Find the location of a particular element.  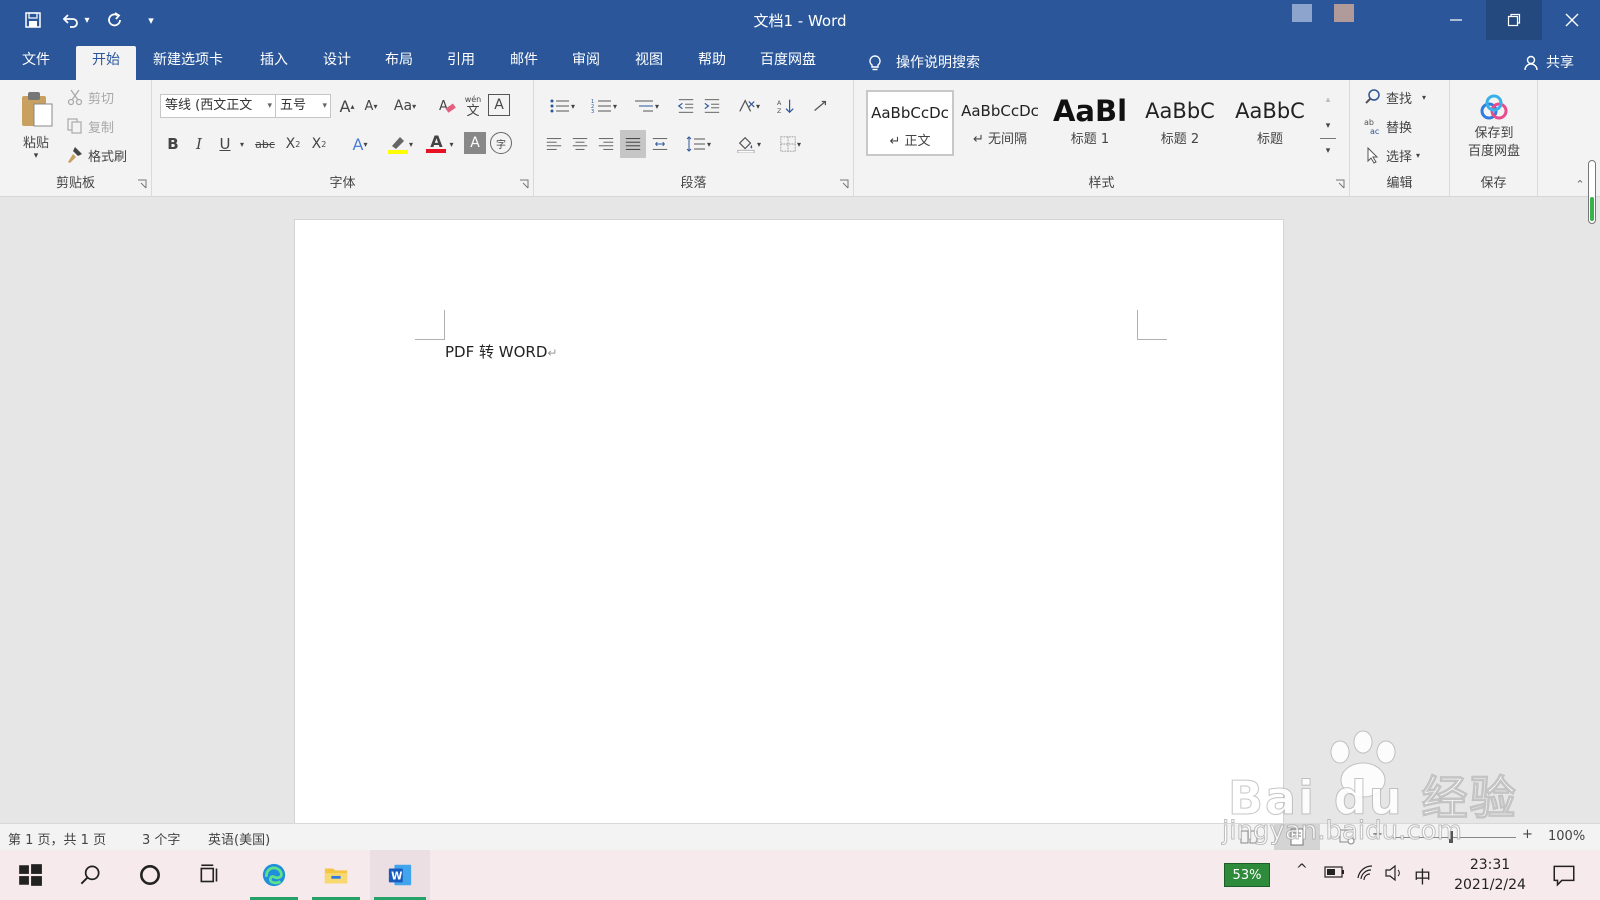

paste-button: 粘贴 ▾ is located at coordinates (36, 125).